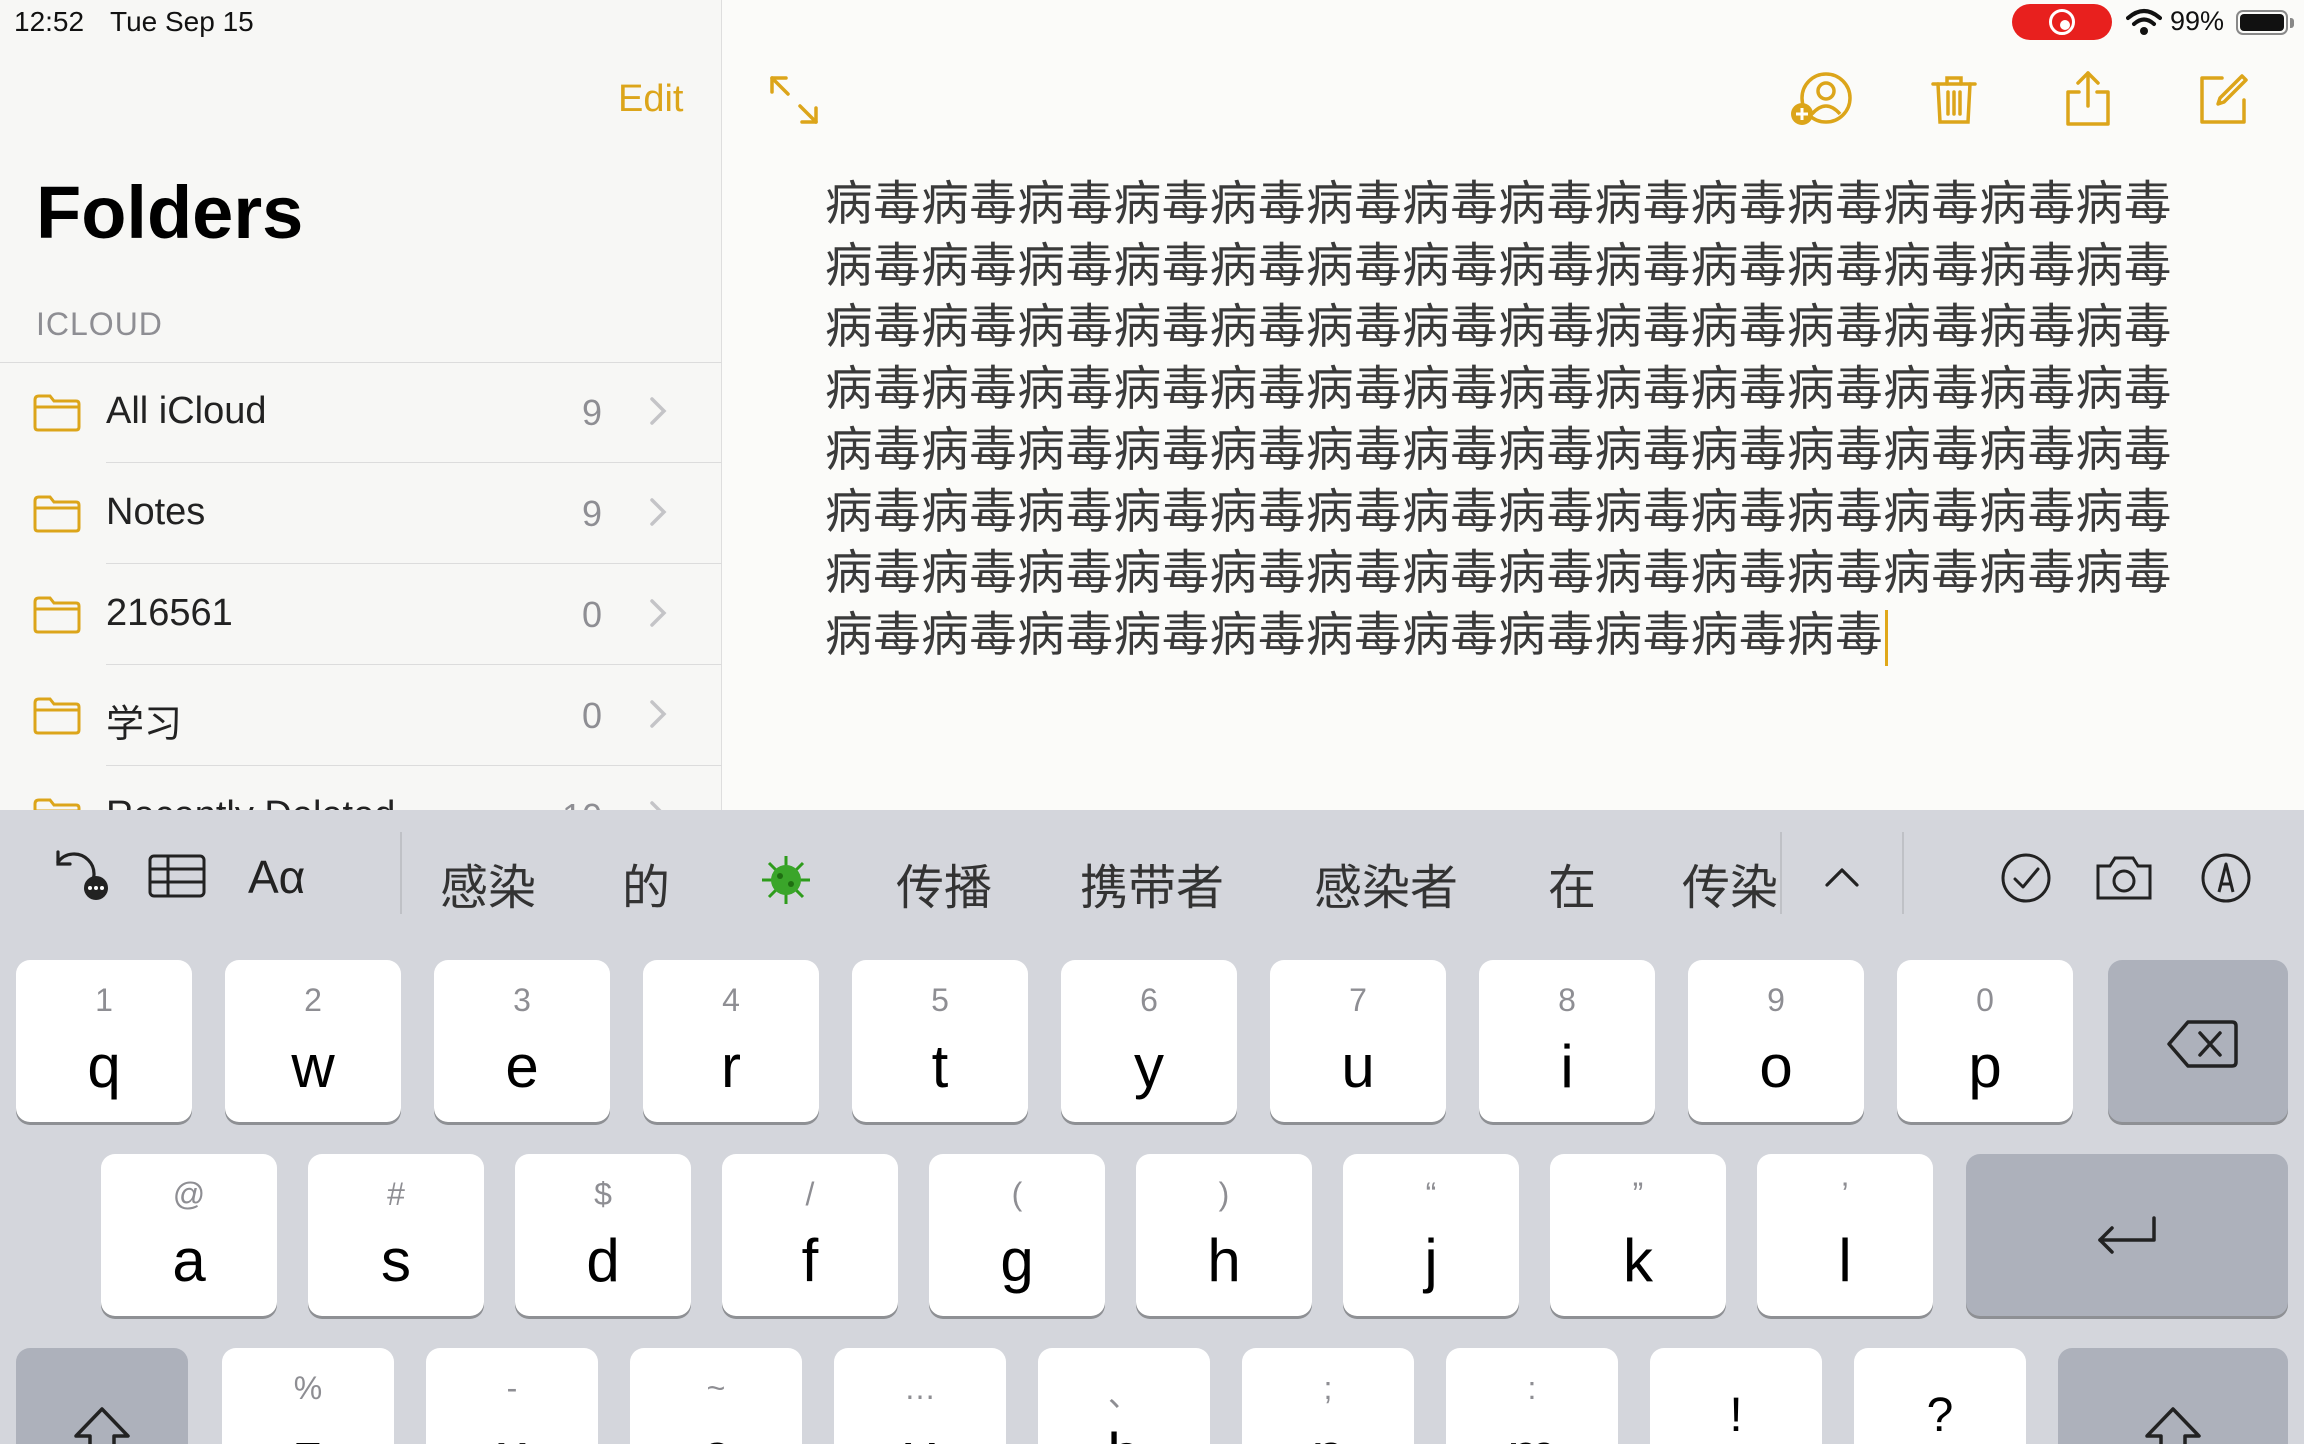  I want to click on folder-row-study: 学习 0, so click(361, 715).